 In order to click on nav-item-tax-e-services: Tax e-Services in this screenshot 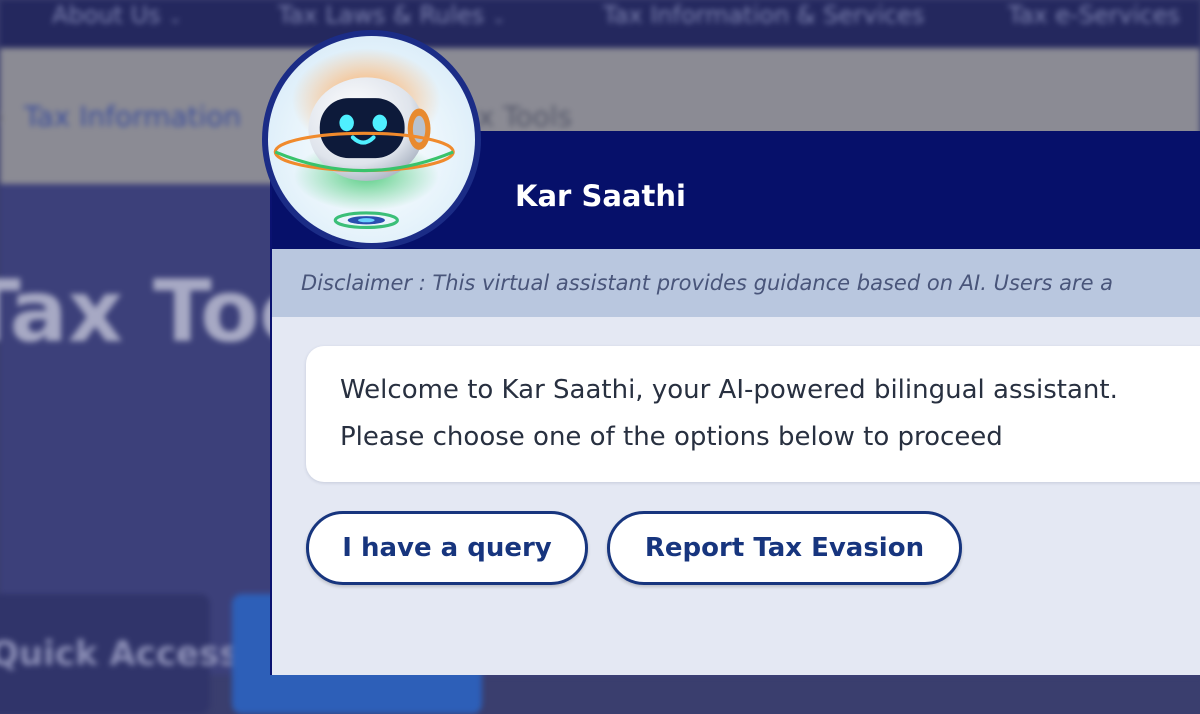, I will do `click(1094, 15)`.